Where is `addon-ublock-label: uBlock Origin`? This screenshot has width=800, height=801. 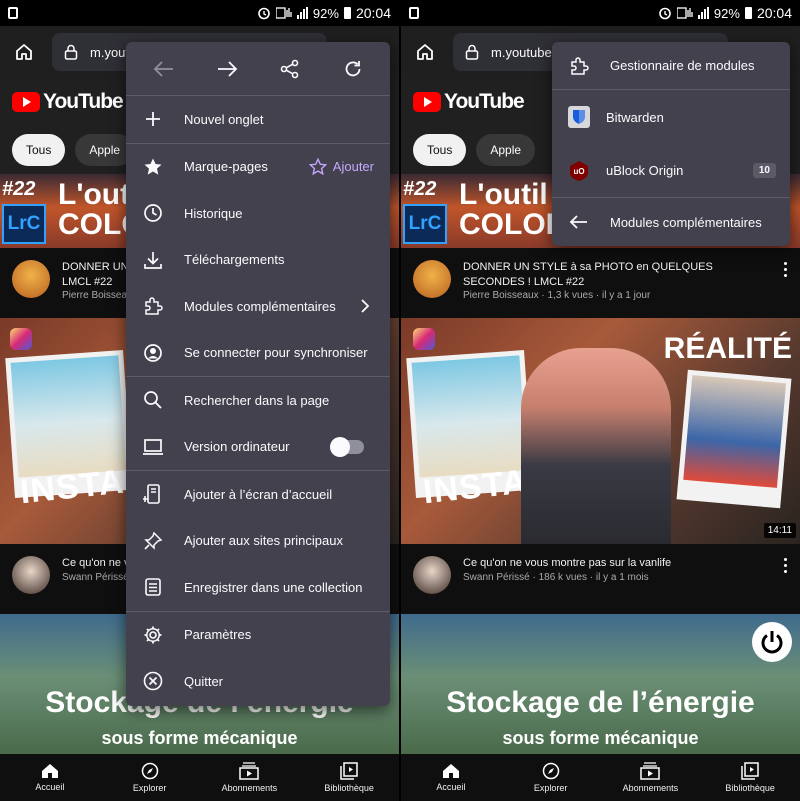 addon-ublock-label: uBlock Origin is located at coordinates (645, 170).